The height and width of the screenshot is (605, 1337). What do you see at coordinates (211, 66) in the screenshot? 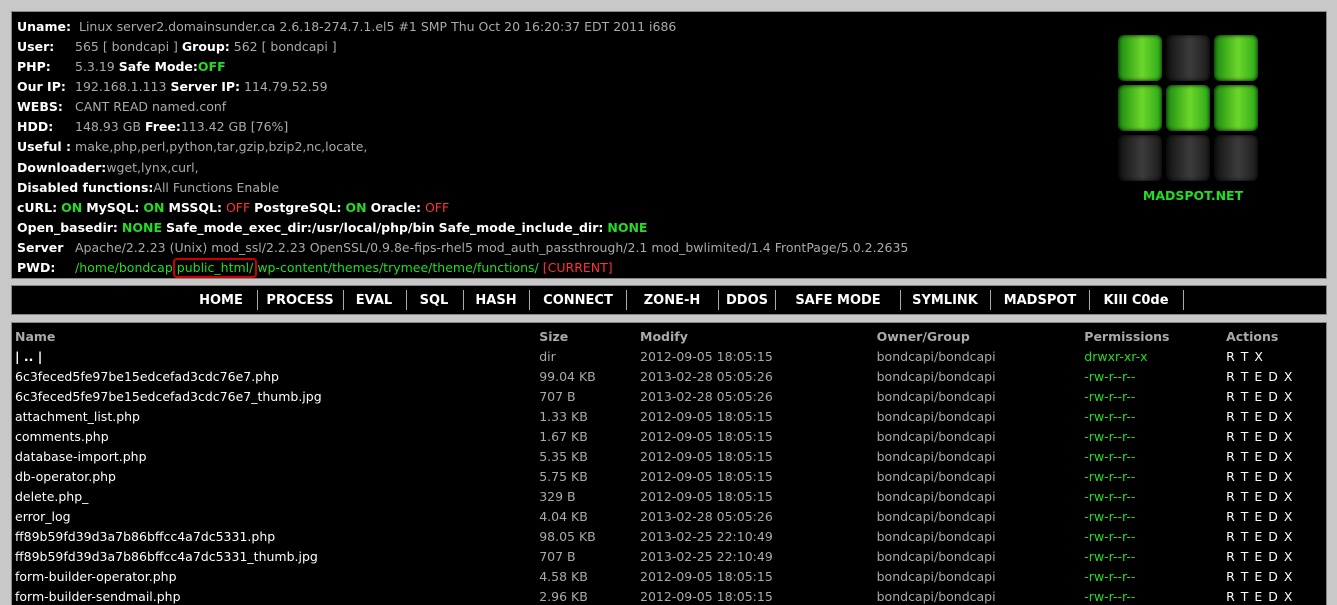
I see `safe-mode-value: OFF` at bounding box center [211, 66].